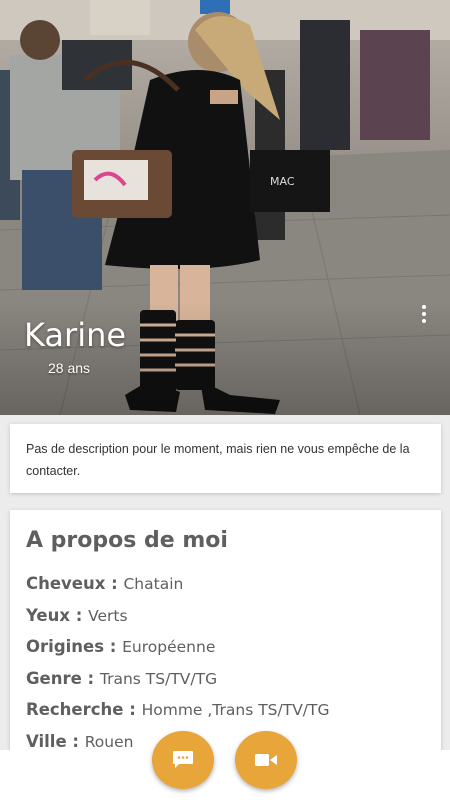 This screenshot has width=450, height=800. I want to click on profile-name: Karine, so click(75, 335).